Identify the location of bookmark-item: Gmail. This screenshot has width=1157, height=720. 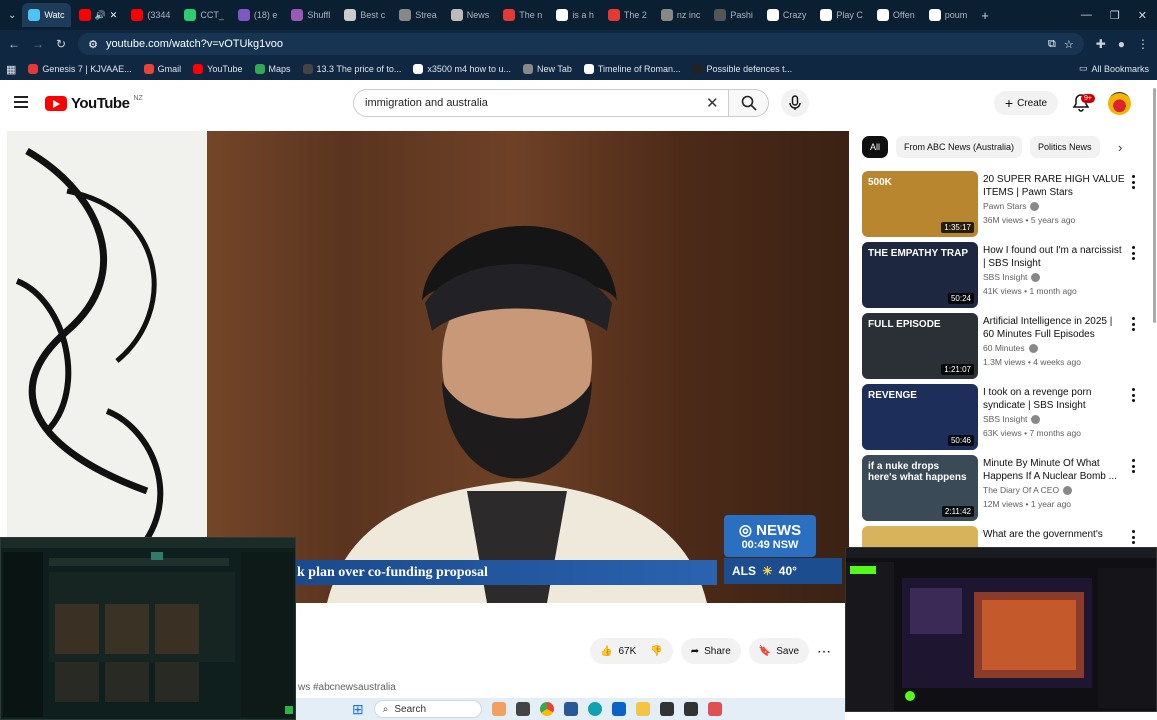
(162, 69).